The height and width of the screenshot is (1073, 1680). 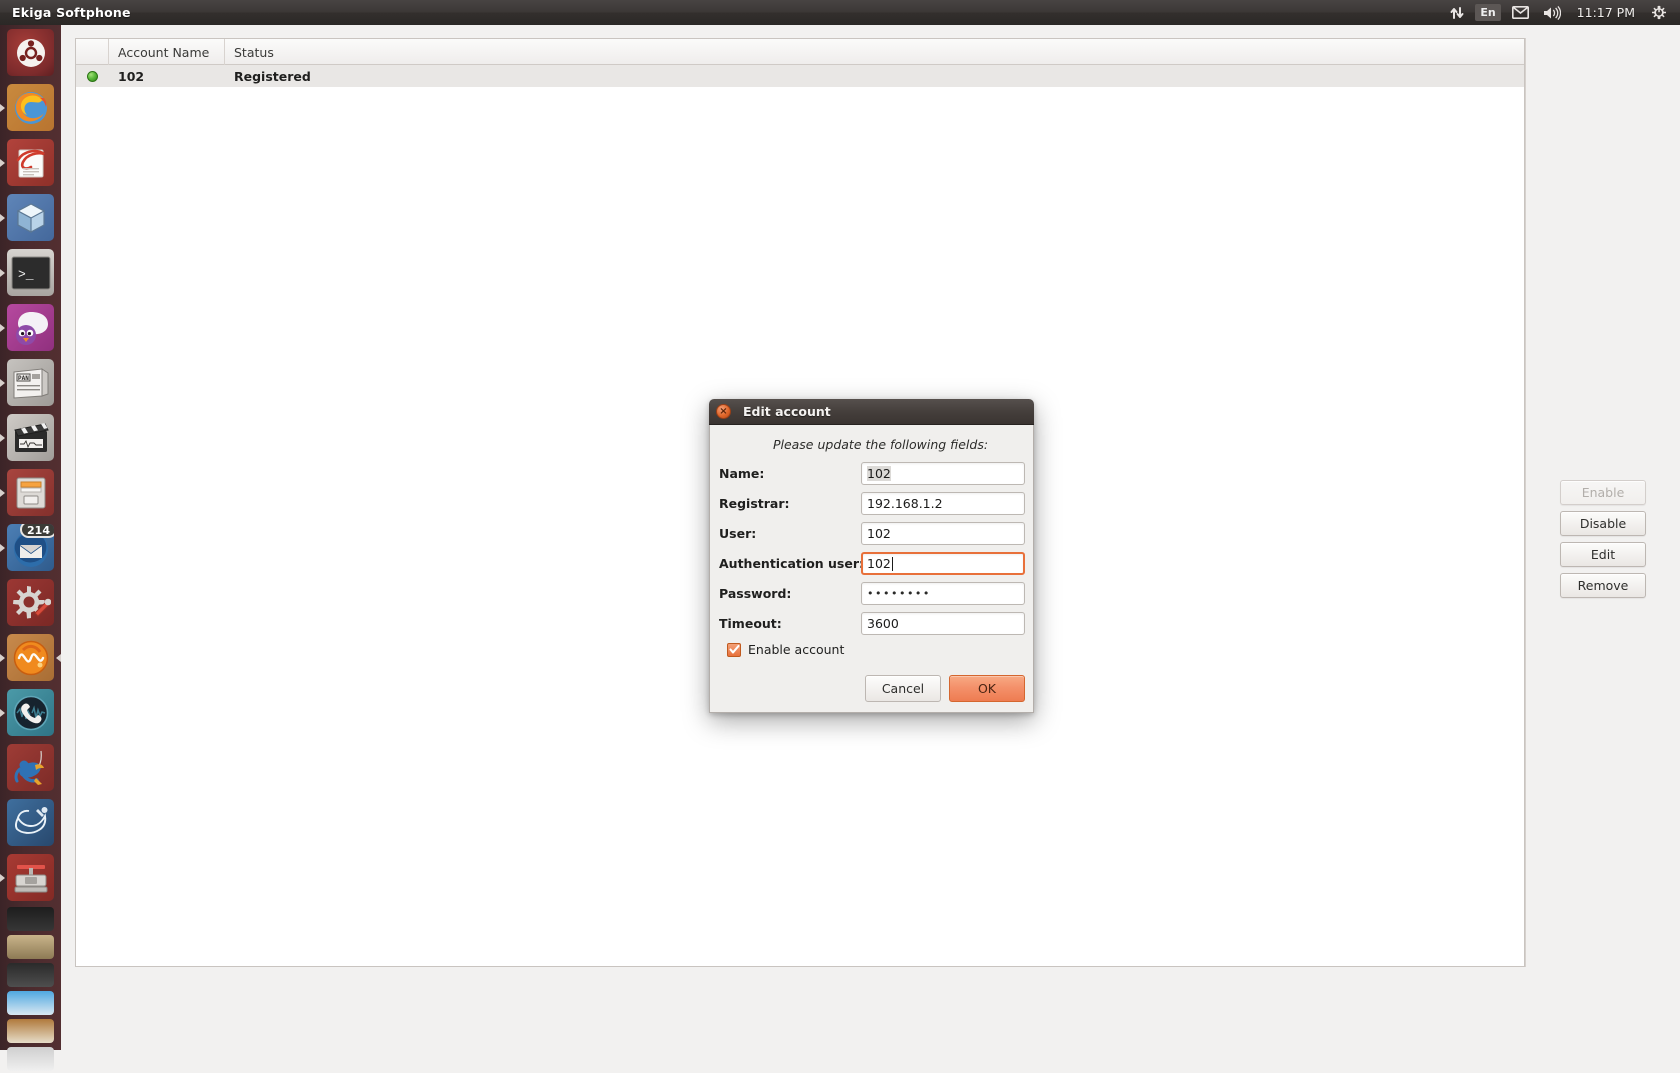 I want to click on field-row-password: Password: ••••••••, so click(x=871, y=593).